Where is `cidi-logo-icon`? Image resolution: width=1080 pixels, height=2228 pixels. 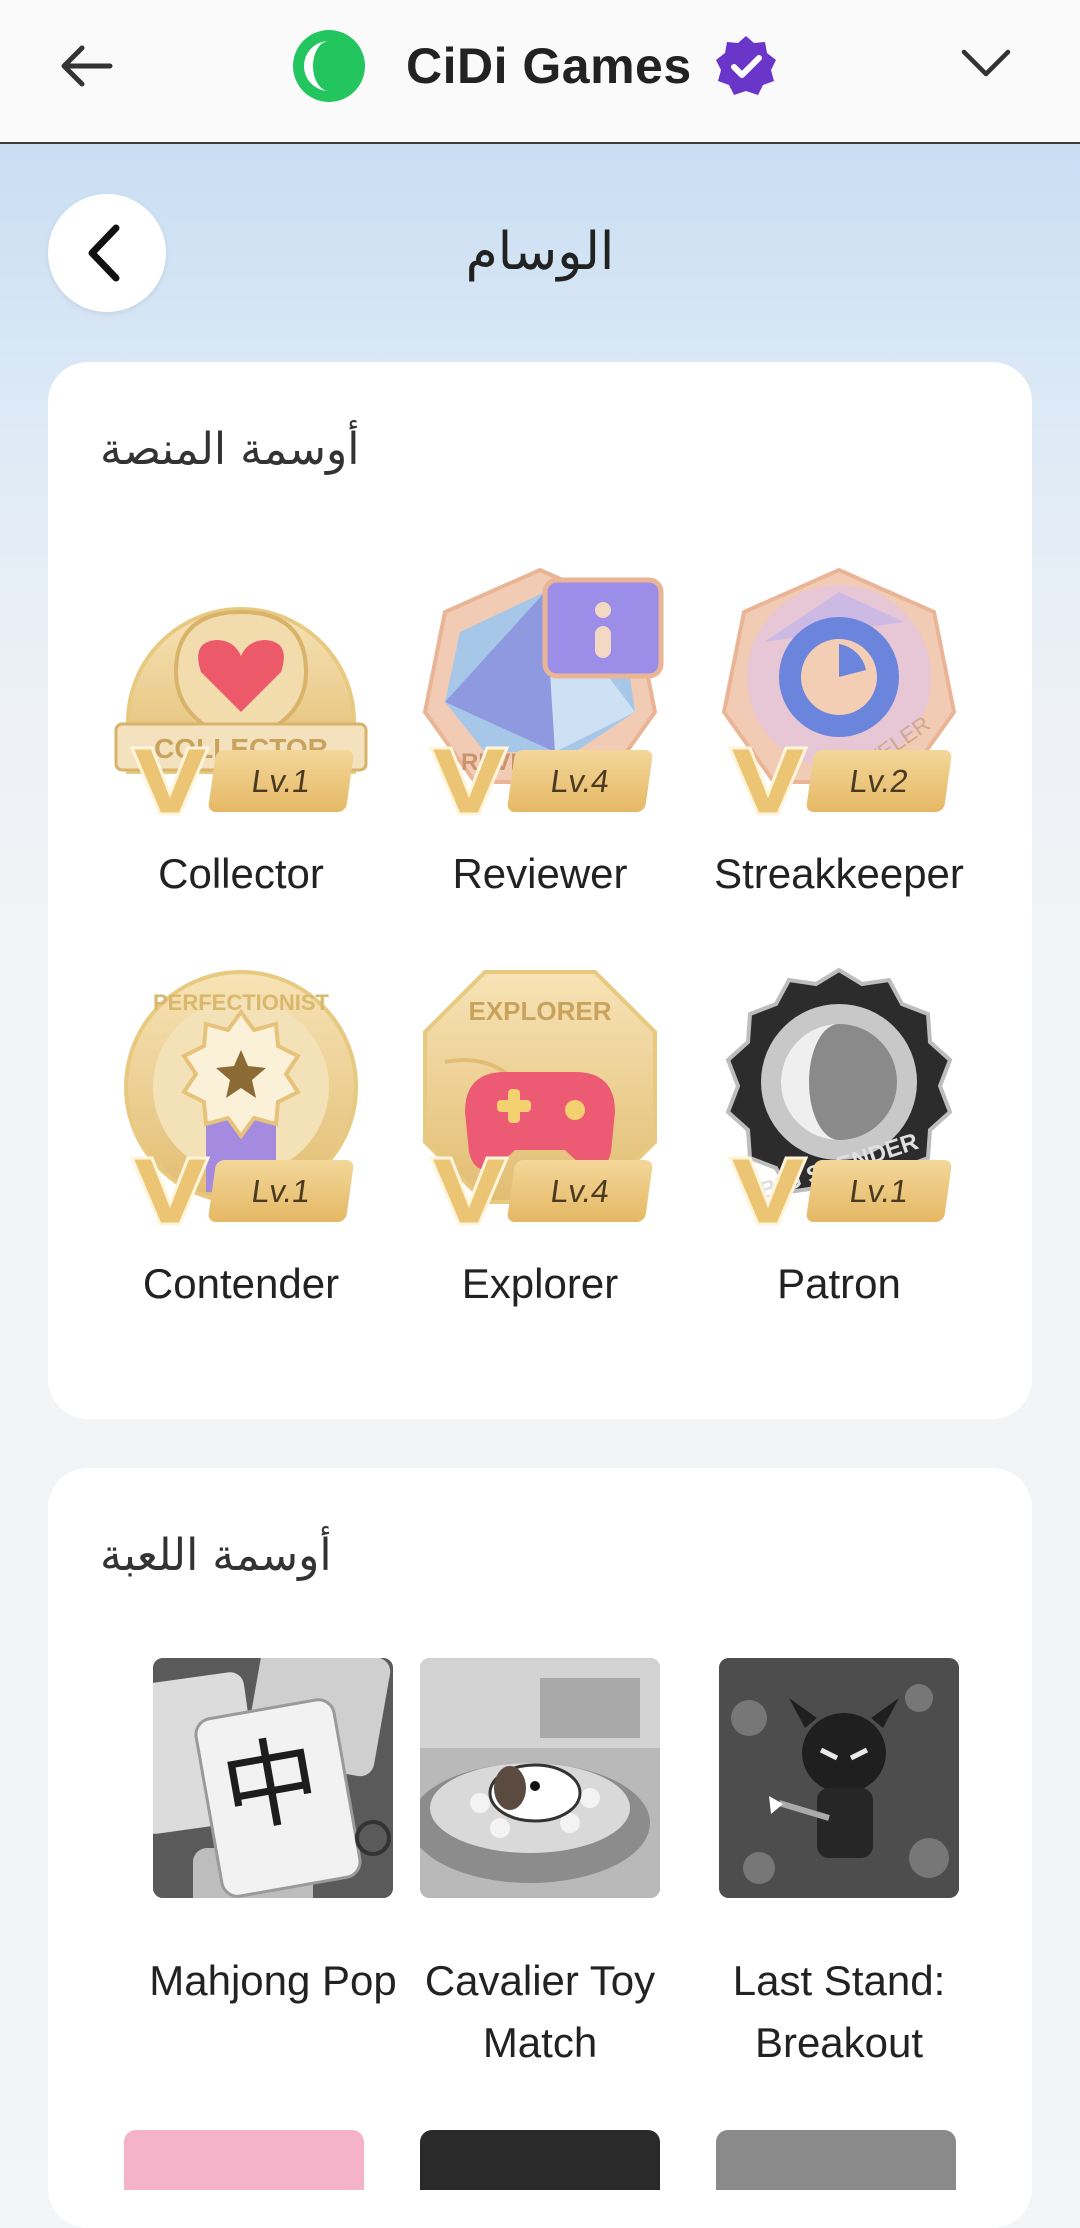 cidi-logo-icon is located at coordinates (329, 66).